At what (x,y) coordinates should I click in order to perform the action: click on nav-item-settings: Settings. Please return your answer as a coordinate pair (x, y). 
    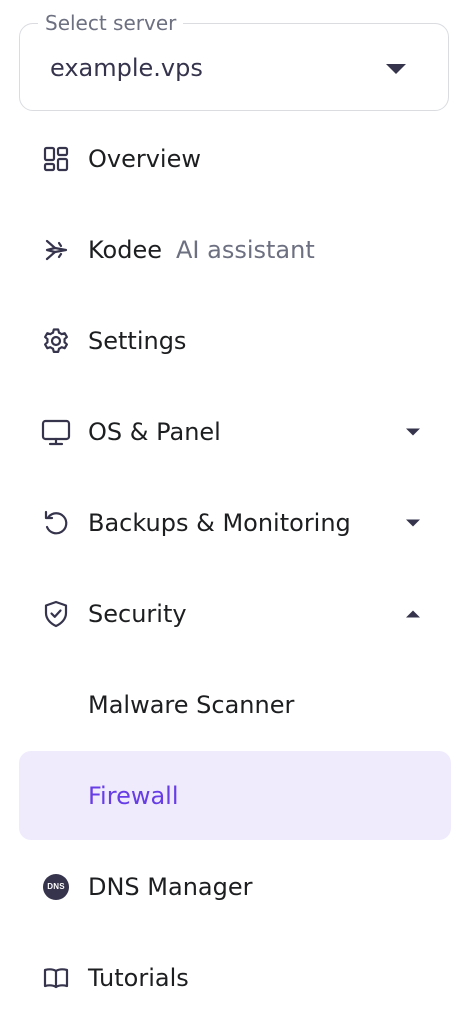
    Looking at the image, I should click on (237, 340).